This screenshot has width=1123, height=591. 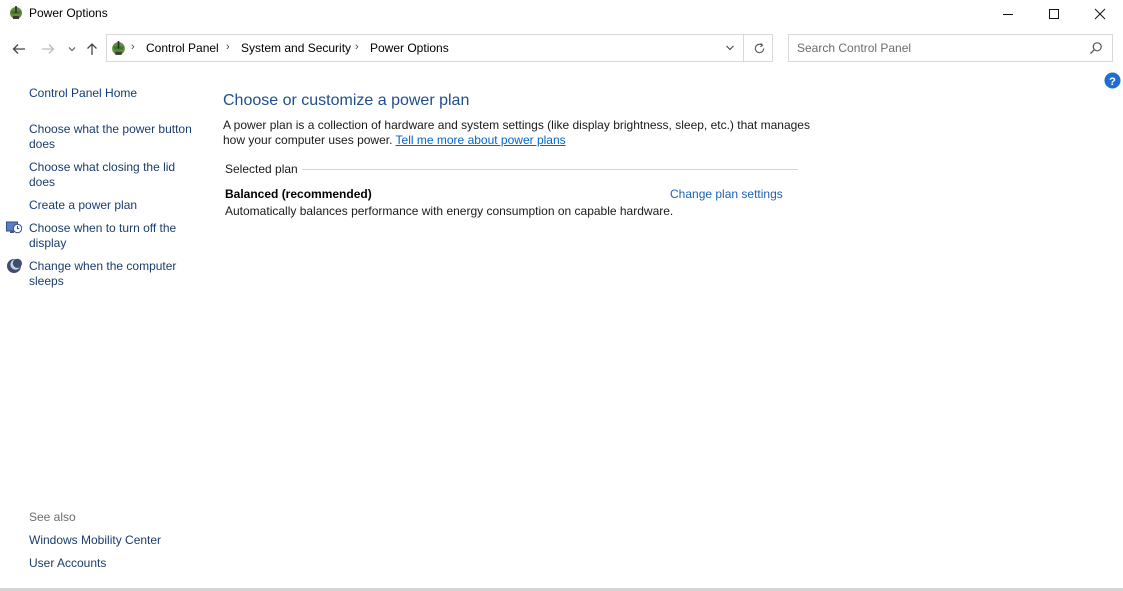 What do you see at coordinates (726, 194) in the screenshot?
I see `change-plan-settings-link: Change plan settings` at bounding box center [726, 194].